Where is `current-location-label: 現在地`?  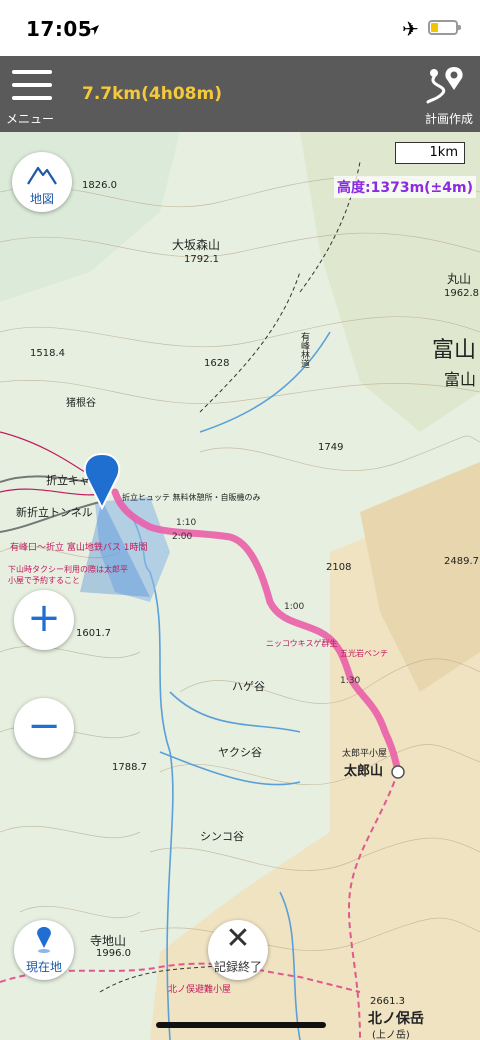 current-location-label: 現在地 is located at coordinates (43, 967).